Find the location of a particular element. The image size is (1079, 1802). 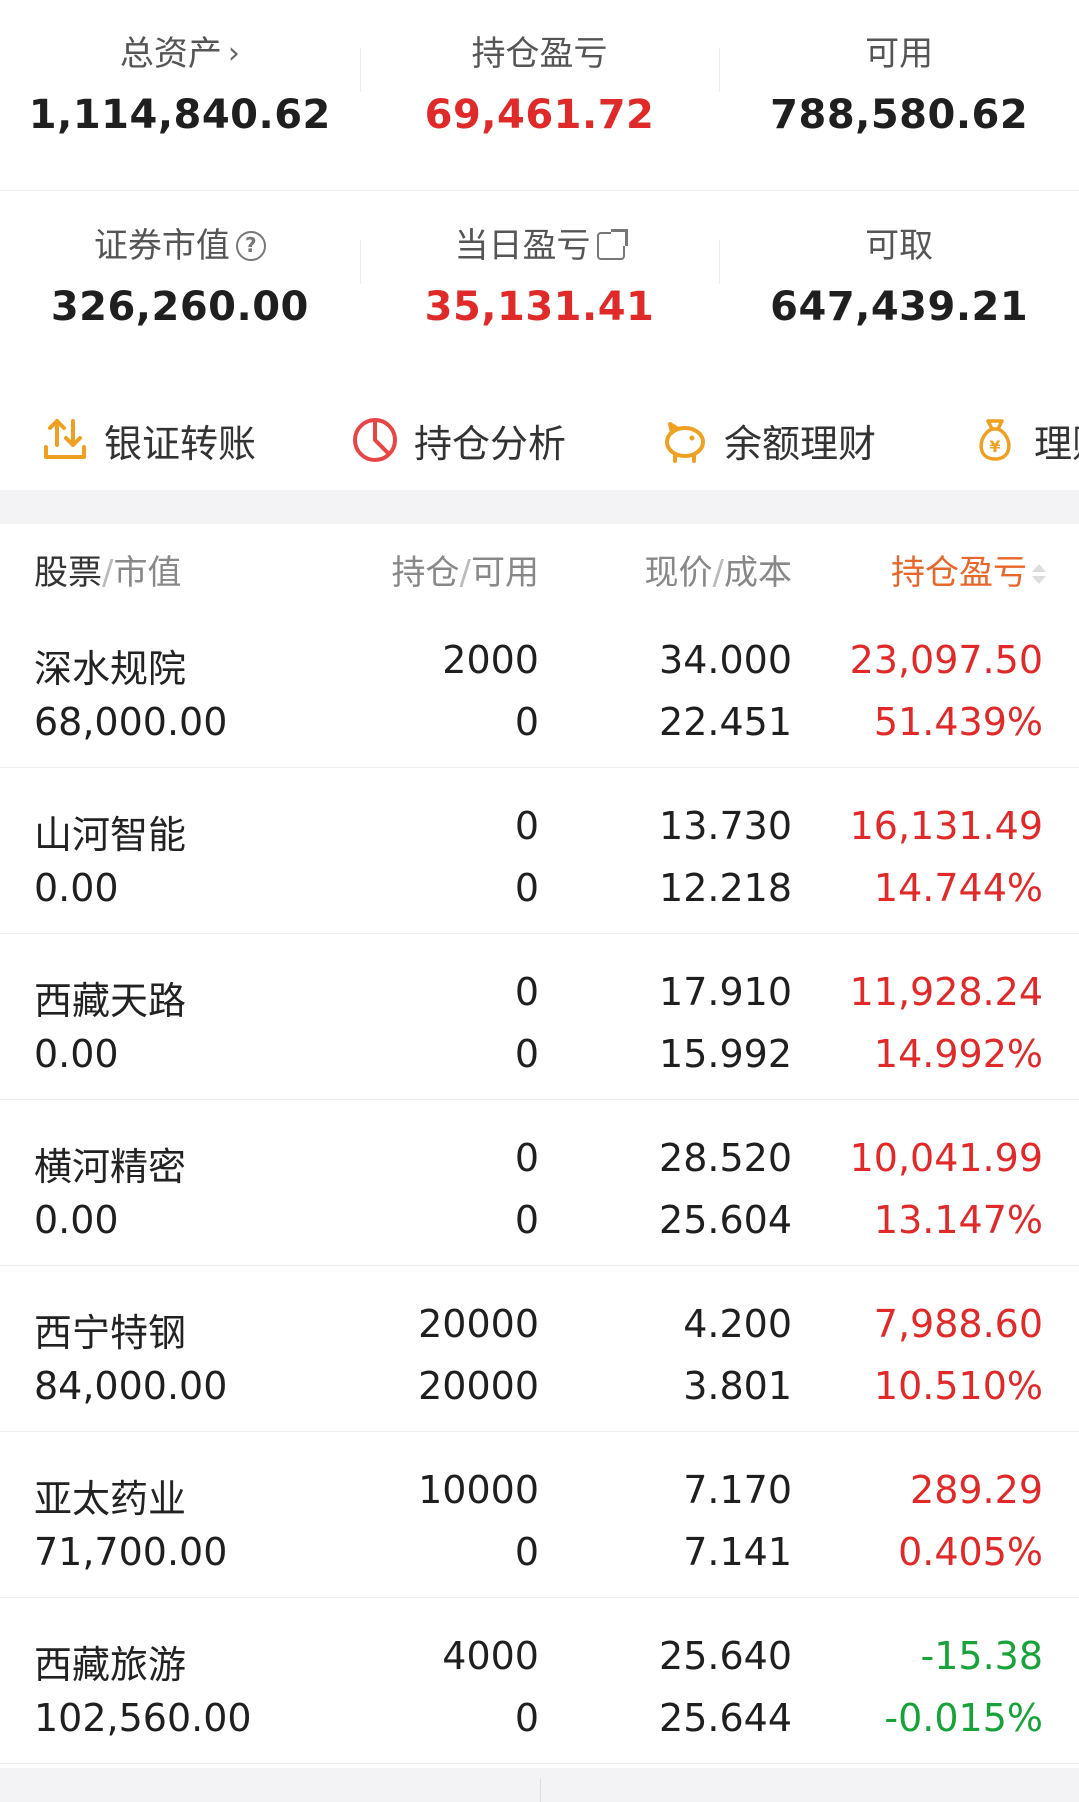

balance-wealth-label: 余额理财 is located at coordinates (800, 443).